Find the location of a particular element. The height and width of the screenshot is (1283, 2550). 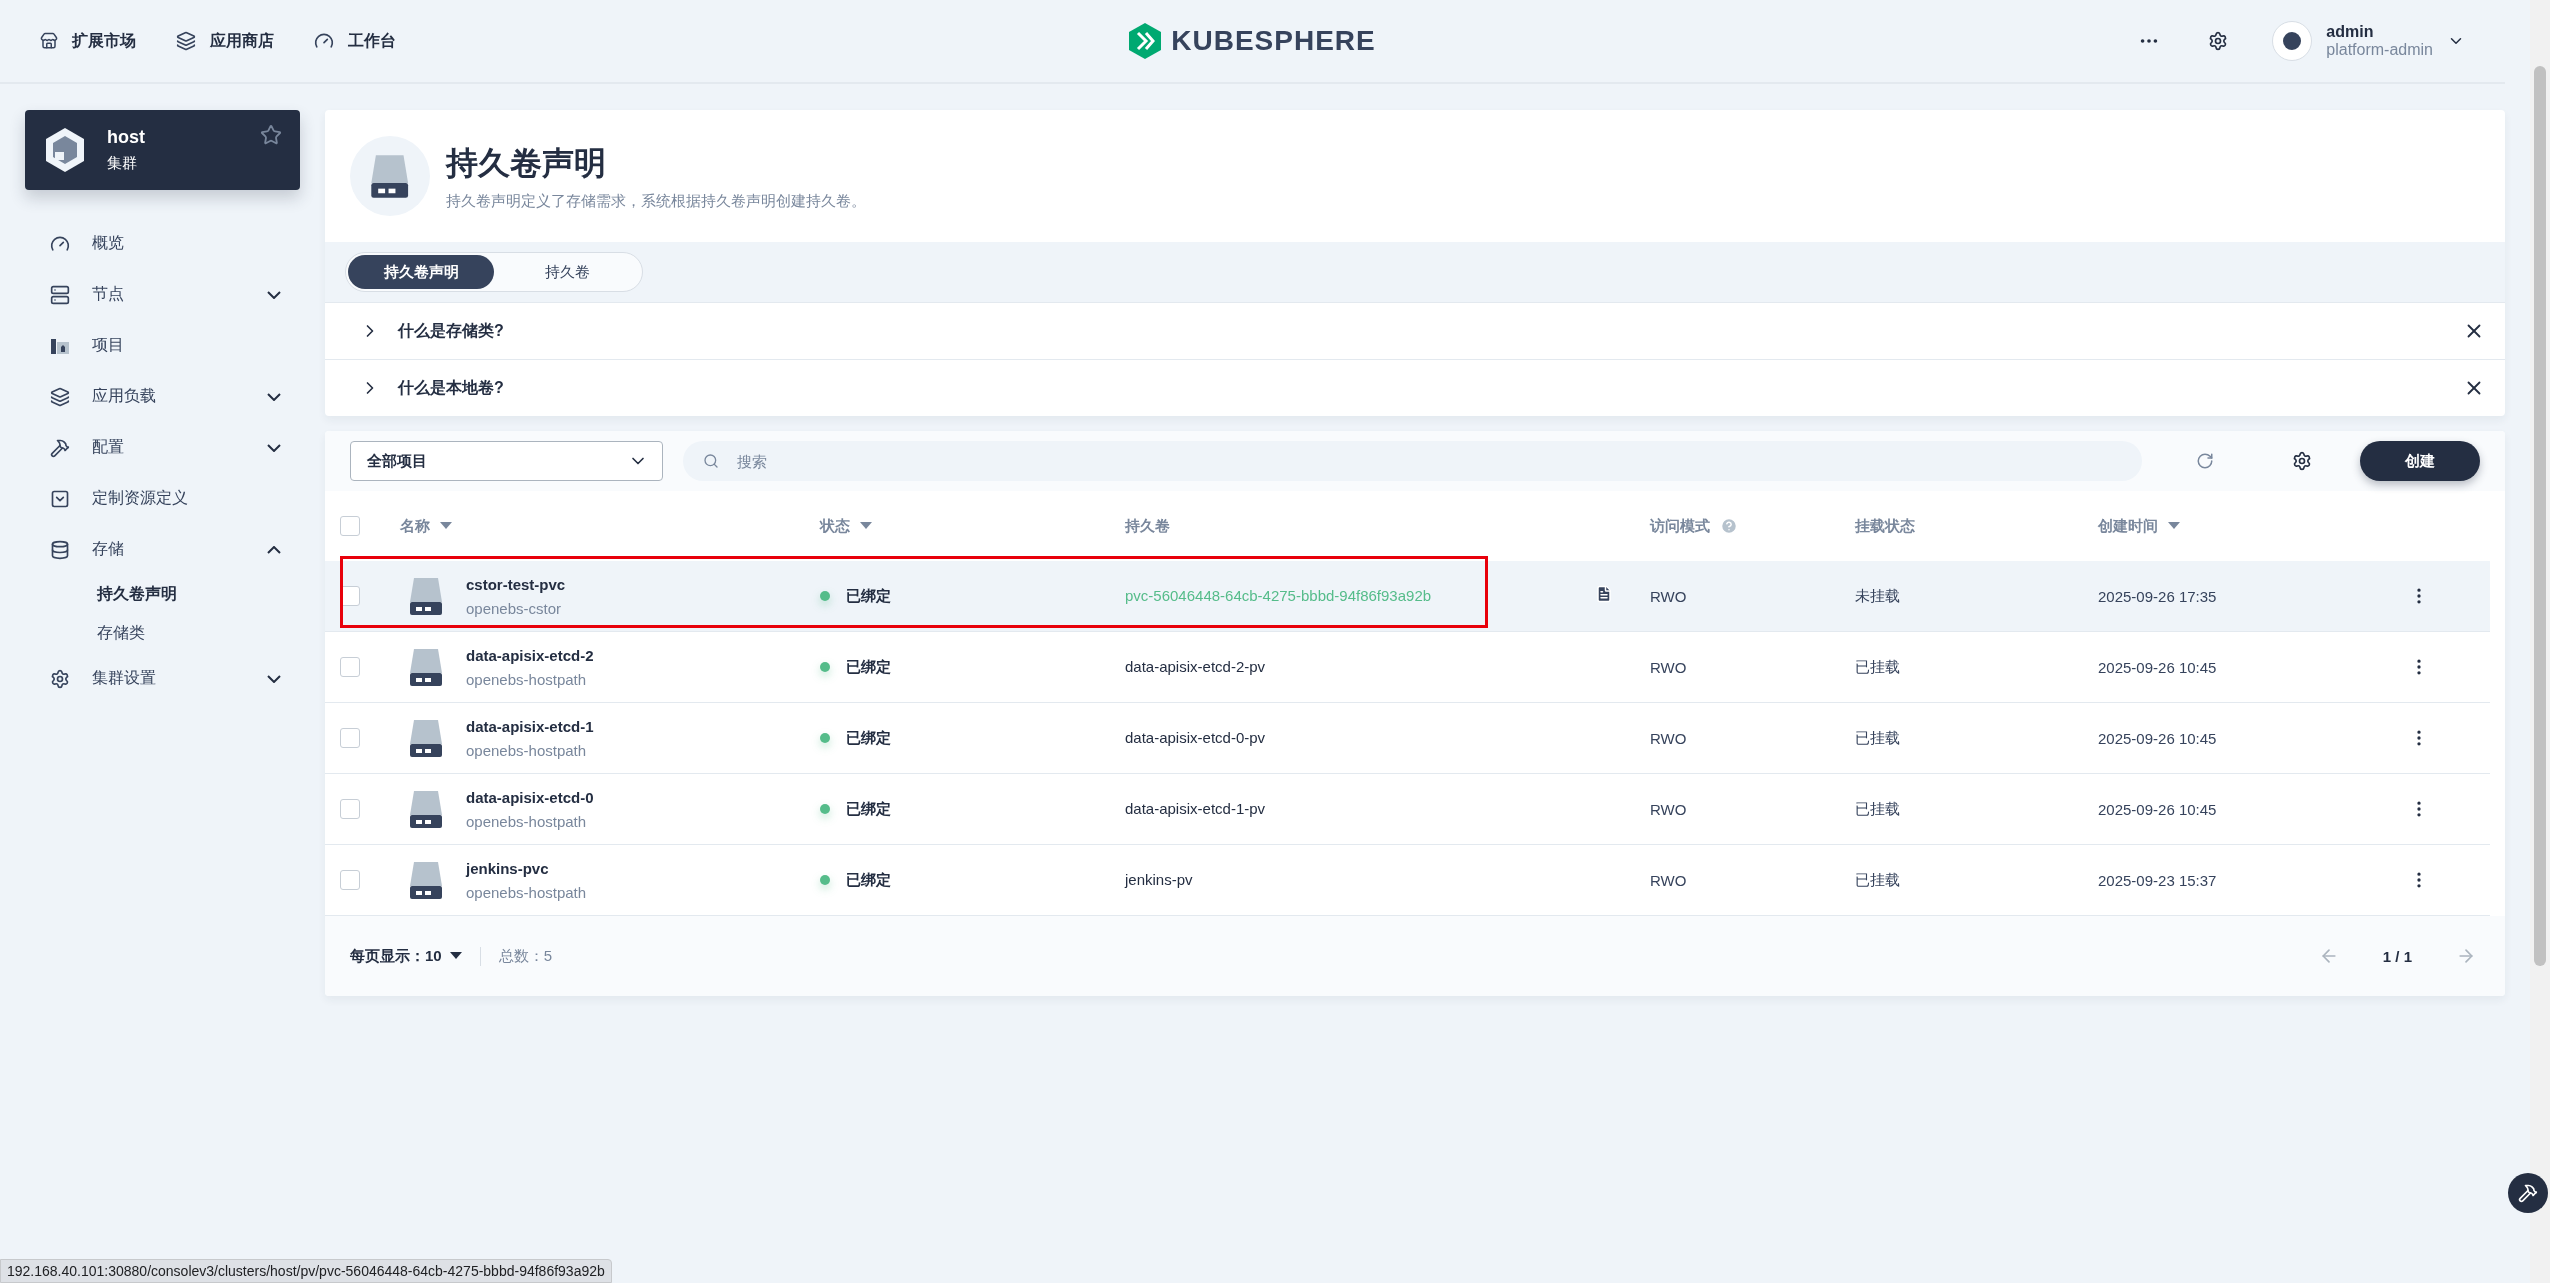

tab: 持久卷声明 is located at coordinates (421, 272).